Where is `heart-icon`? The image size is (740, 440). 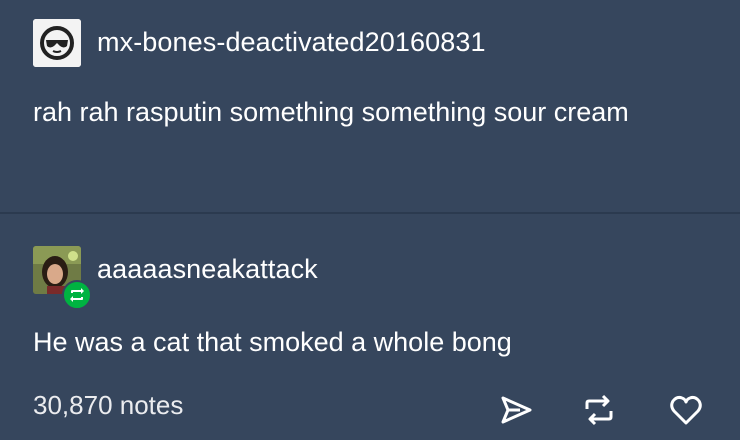
heart-icon is located at coordinates (686, 410).